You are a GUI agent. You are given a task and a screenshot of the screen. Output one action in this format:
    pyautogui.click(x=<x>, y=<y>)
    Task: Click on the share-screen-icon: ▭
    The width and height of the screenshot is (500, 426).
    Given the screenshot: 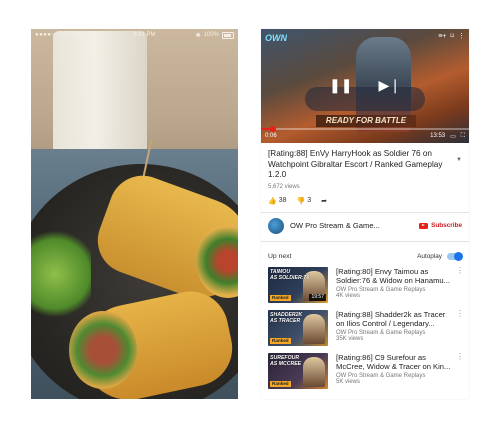 What is the action you would take?
    pyautogui.click(x=453, y=136)
    